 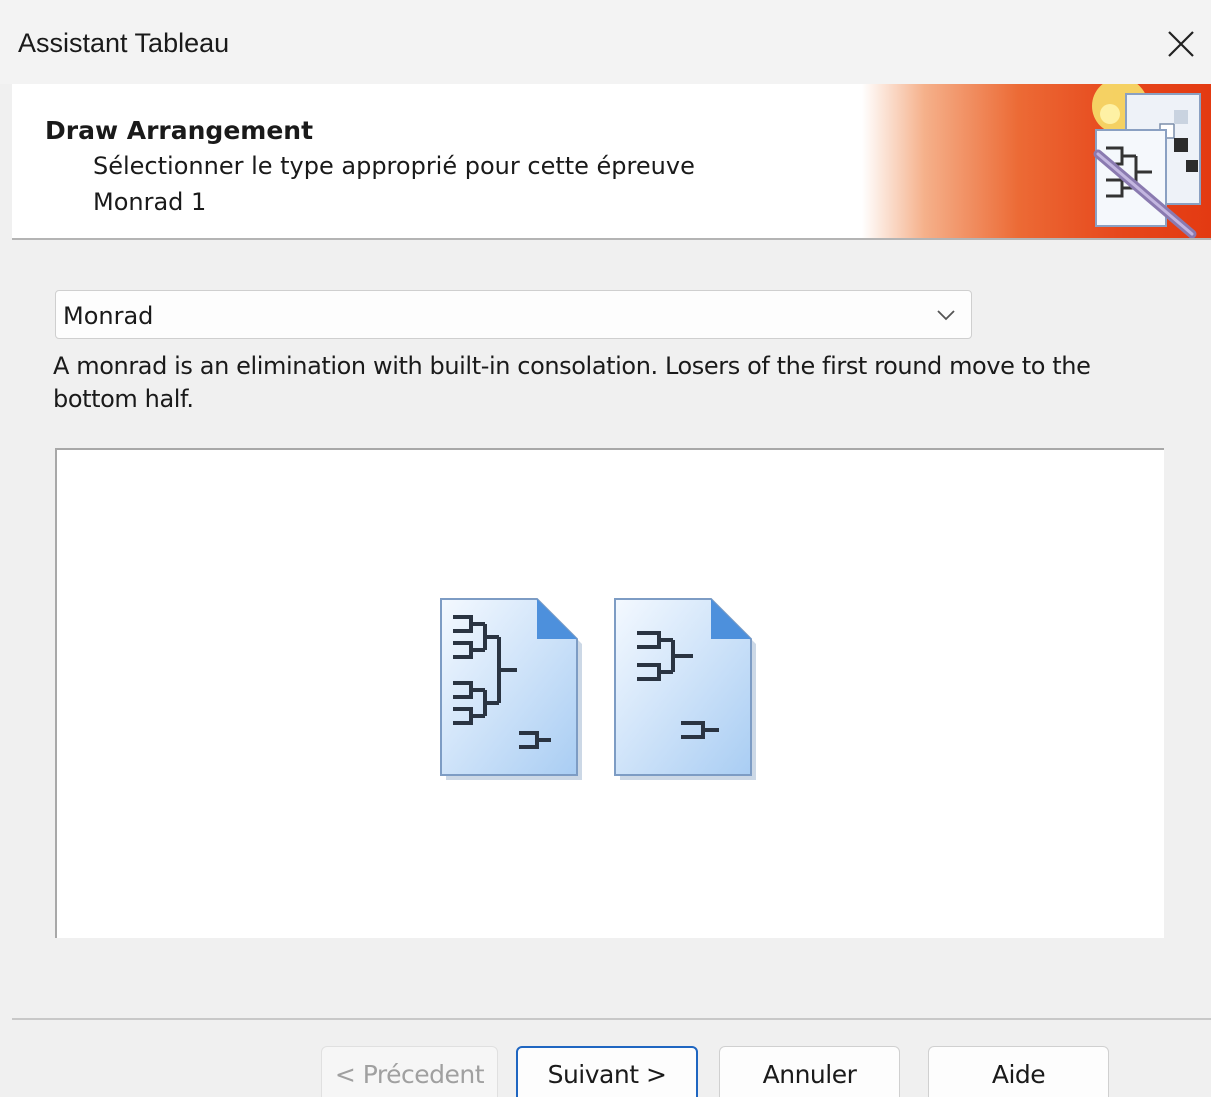 What do you see at coordinates (511, 689) in the screenshot?
I see `main-draw-bracket-icon` at bounding box center [511, 689].